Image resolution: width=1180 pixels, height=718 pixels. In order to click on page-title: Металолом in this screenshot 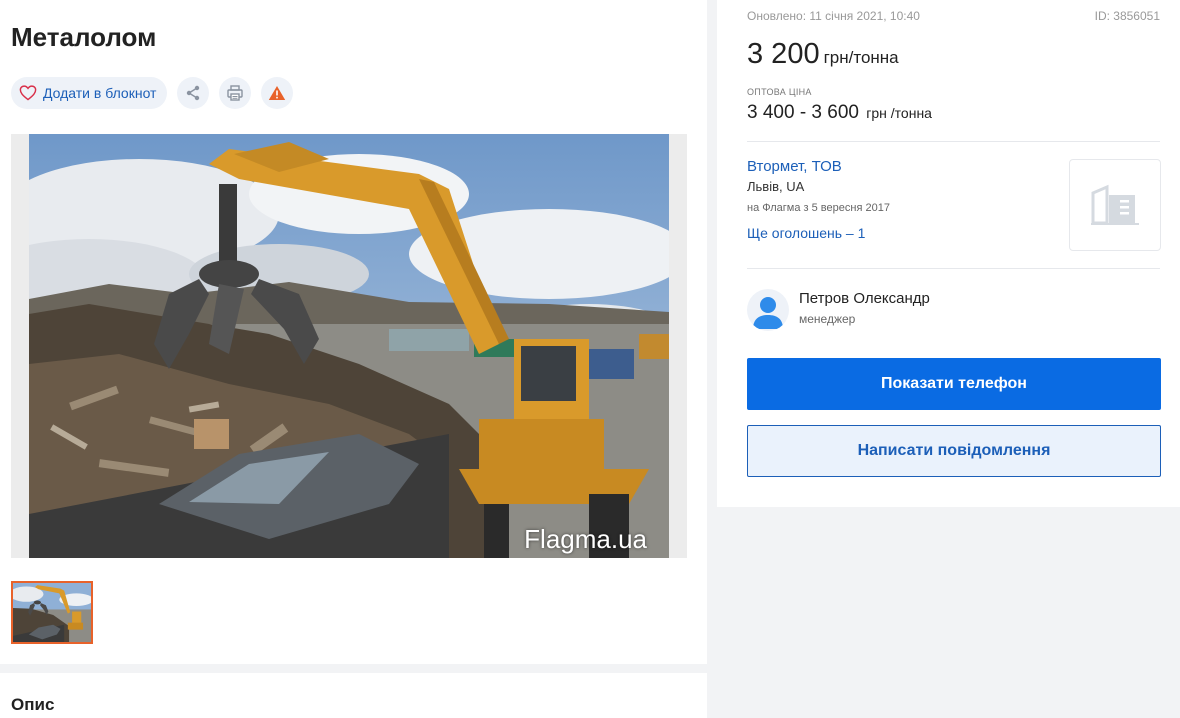, I will do `click(84, 37)`.